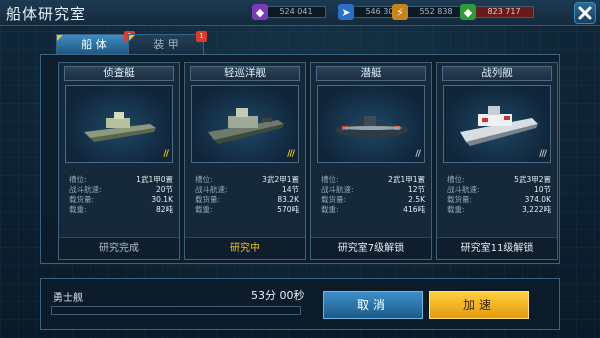 This screenshot has height=338, width=600. I want to click on ship-name: 轻巡洋舰, so click(245, 73).